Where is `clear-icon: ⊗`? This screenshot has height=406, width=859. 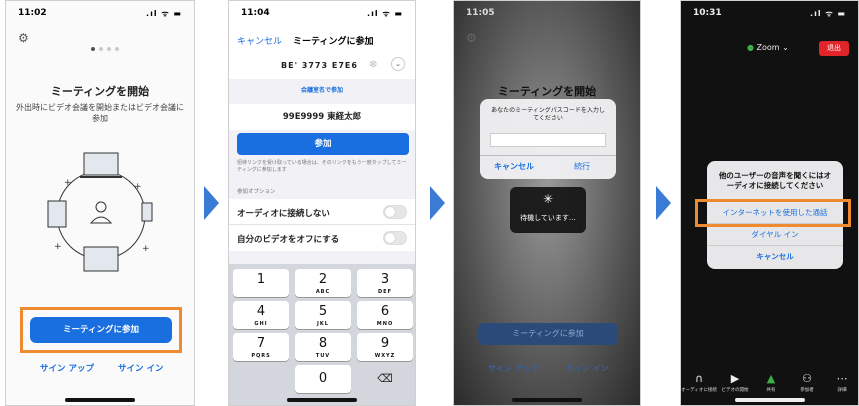
clear-icon: ⊗ is located at coordinates (373, 64).